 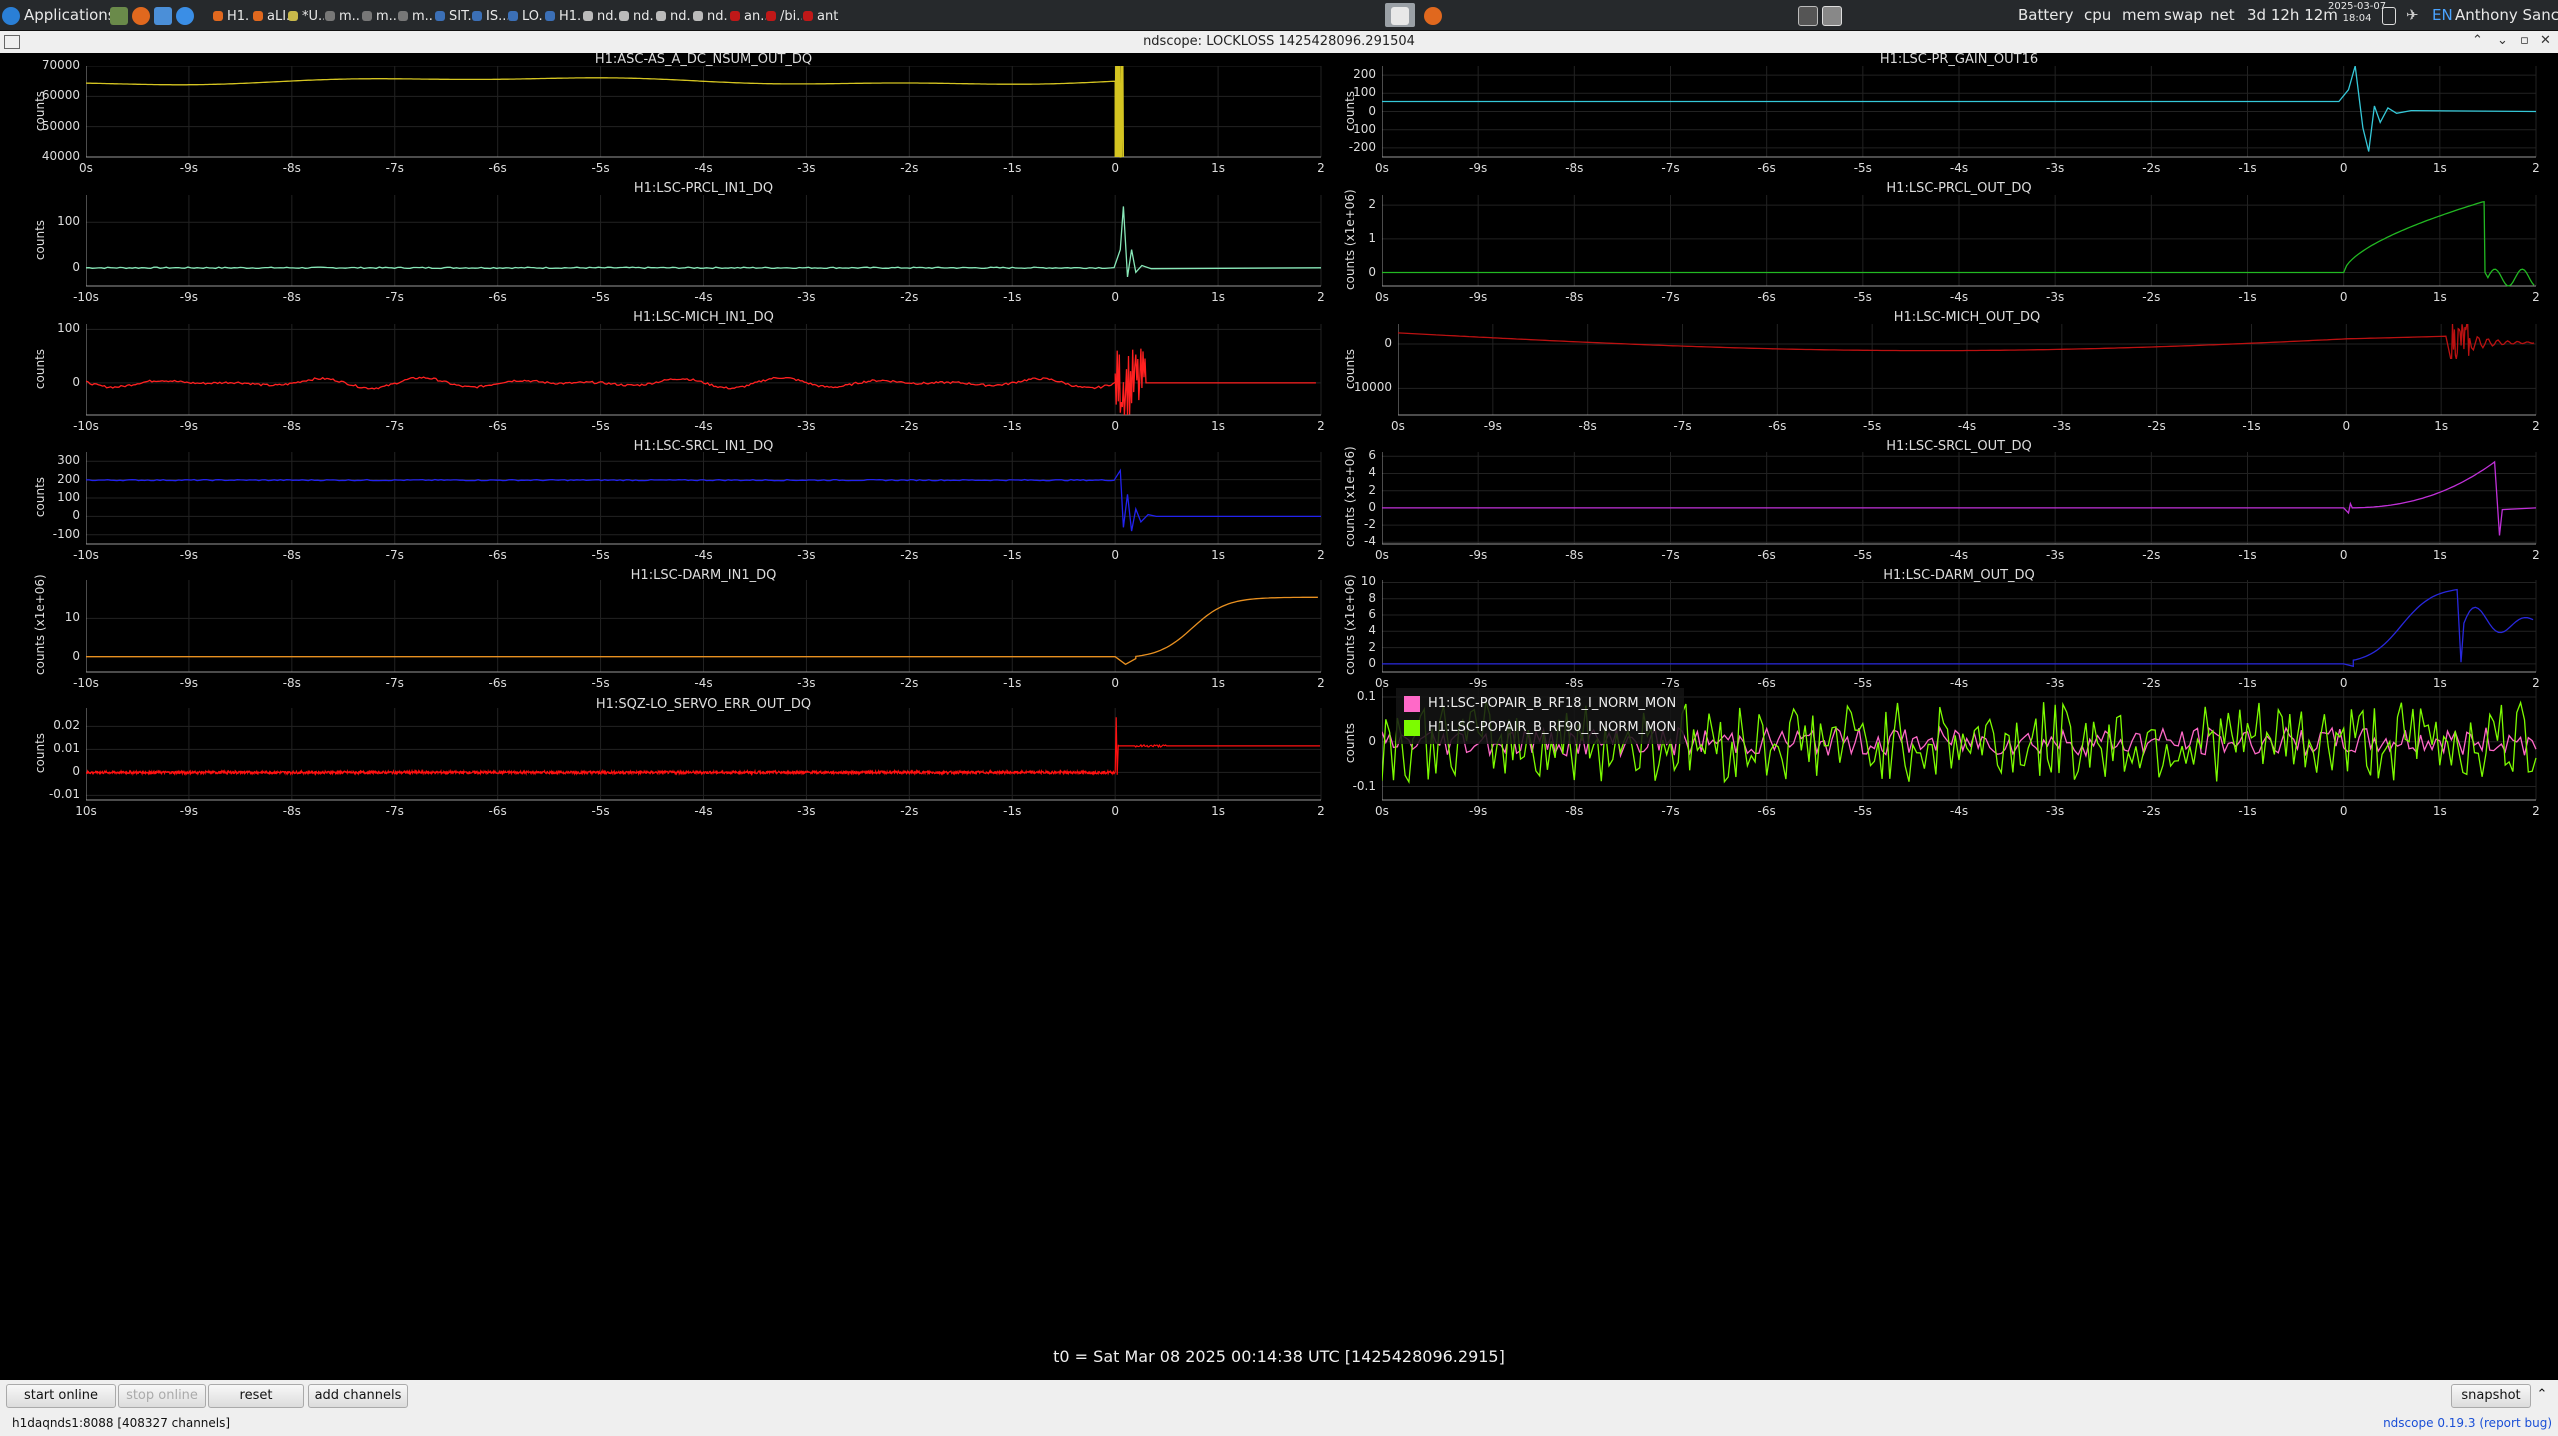 I want to click on x-tick-label: 1s, so click(x=2439, y=555).